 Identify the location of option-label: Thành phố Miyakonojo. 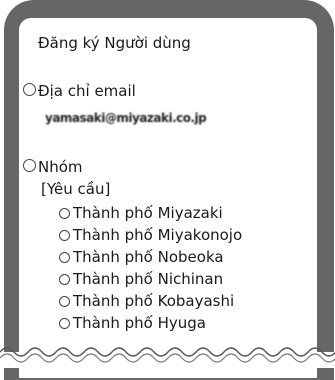
(158, 235).